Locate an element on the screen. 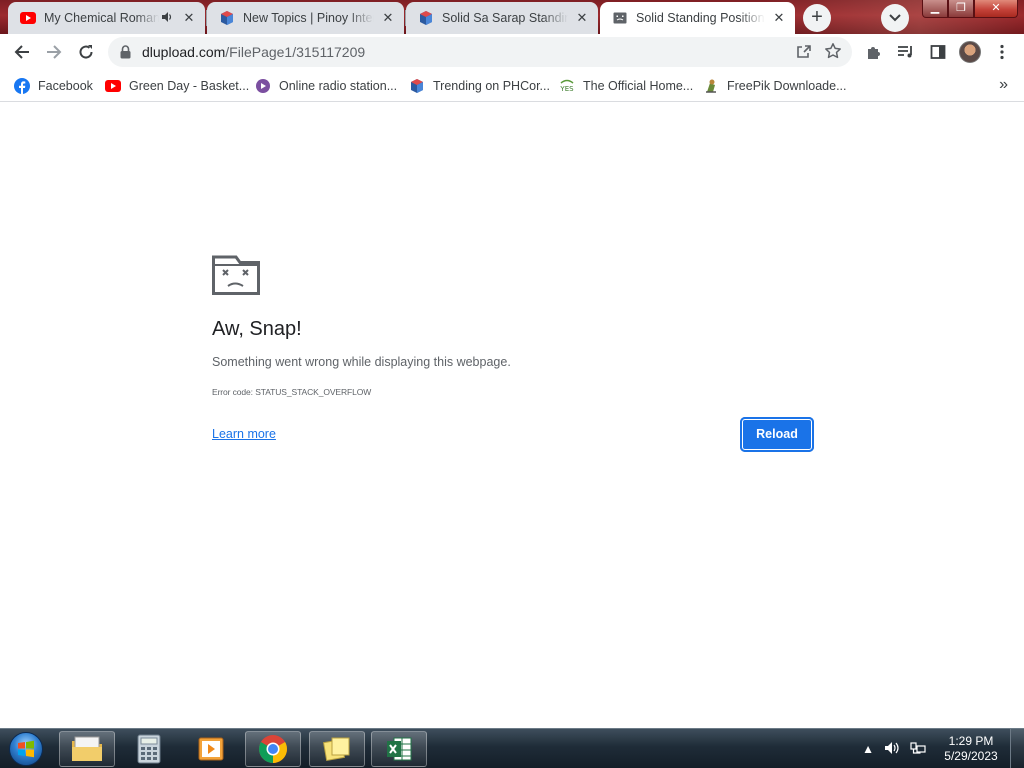 The image size is (1024, 768). new-tab-button: + is located at coordinates (817, 18).